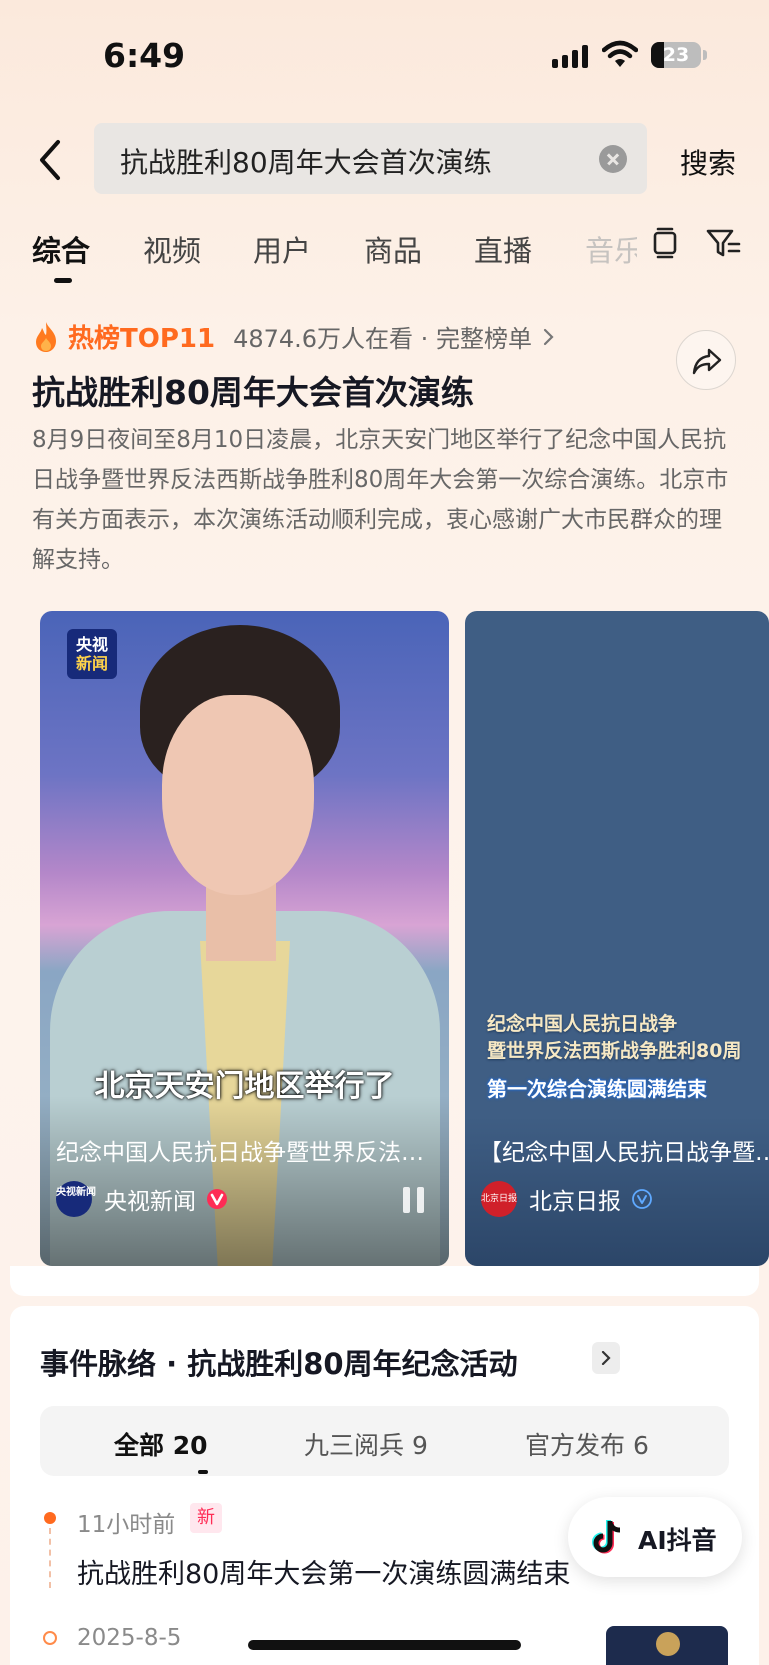 This screenshot has height=1665, width=769. What do you see at coordinates (575, 1199) in the screenshot?
I see `author-name: 北京日报` at bounding box center [575, 1199].